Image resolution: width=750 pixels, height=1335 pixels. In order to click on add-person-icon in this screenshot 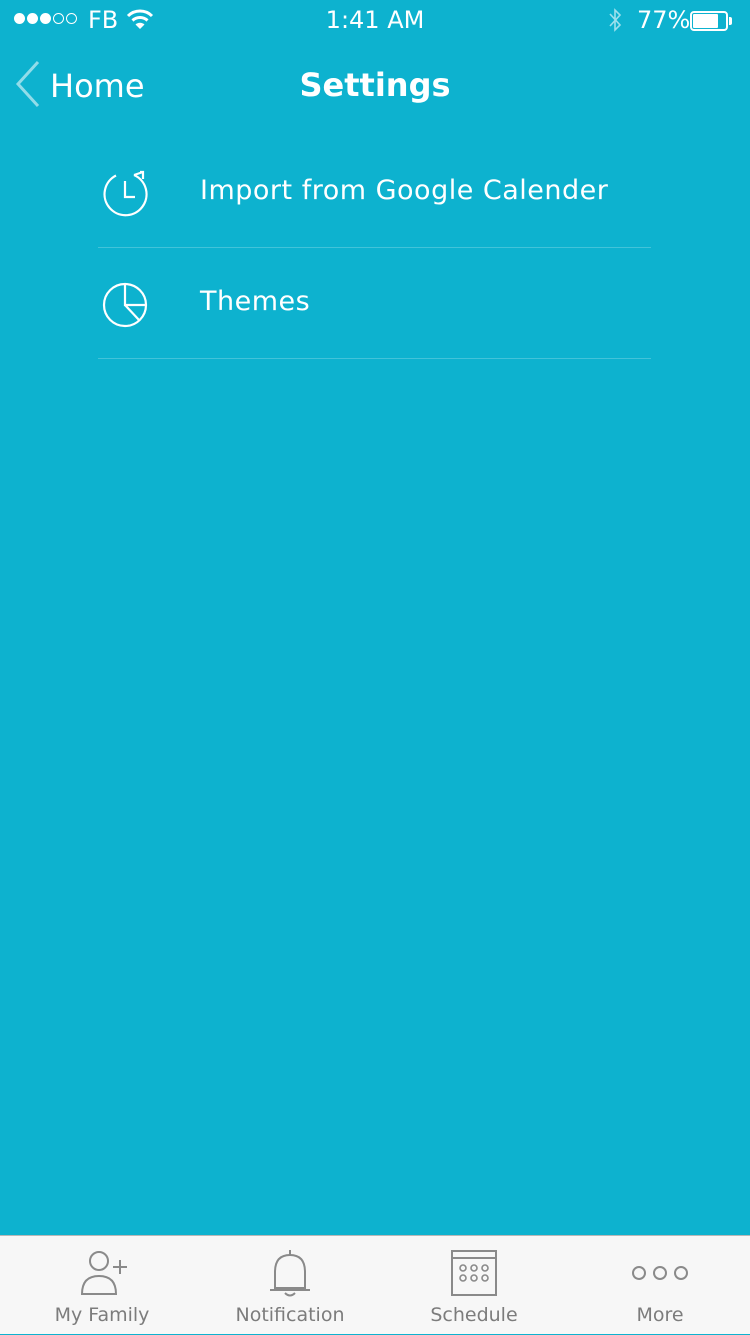, I will do `click(102, 1273)`.